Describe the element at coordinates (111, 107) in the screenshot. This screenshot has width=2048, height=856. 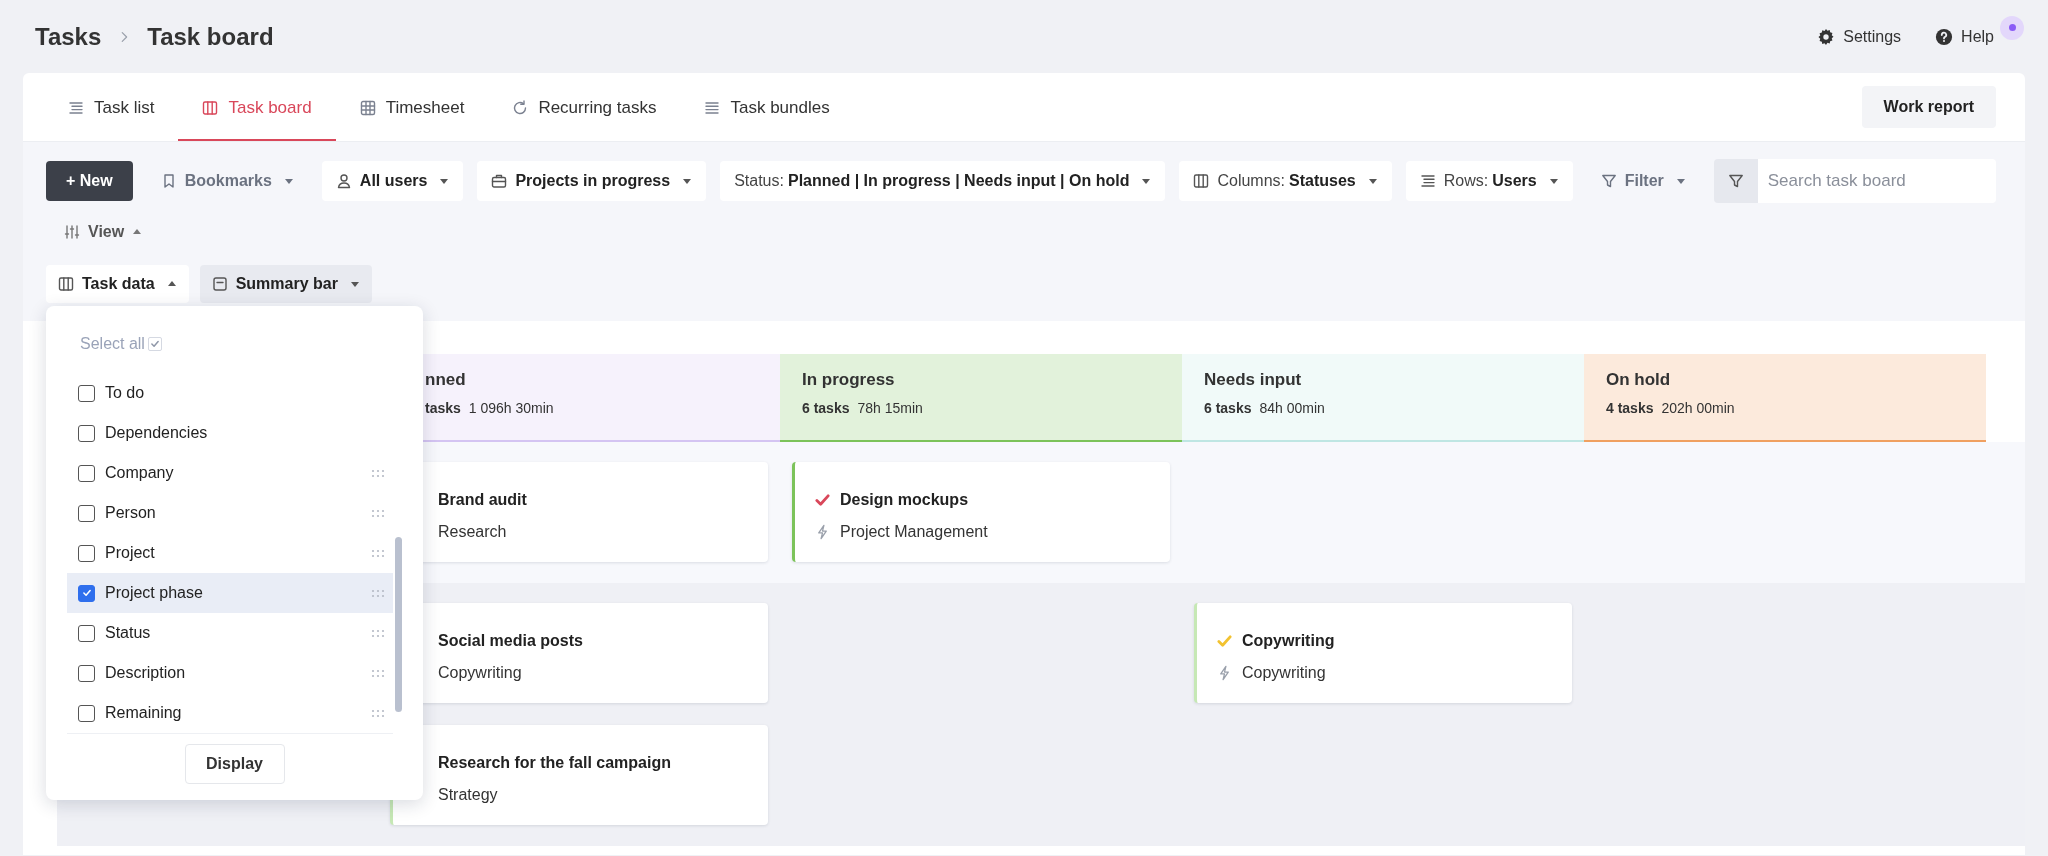
I see `tab: Task list` at that location.